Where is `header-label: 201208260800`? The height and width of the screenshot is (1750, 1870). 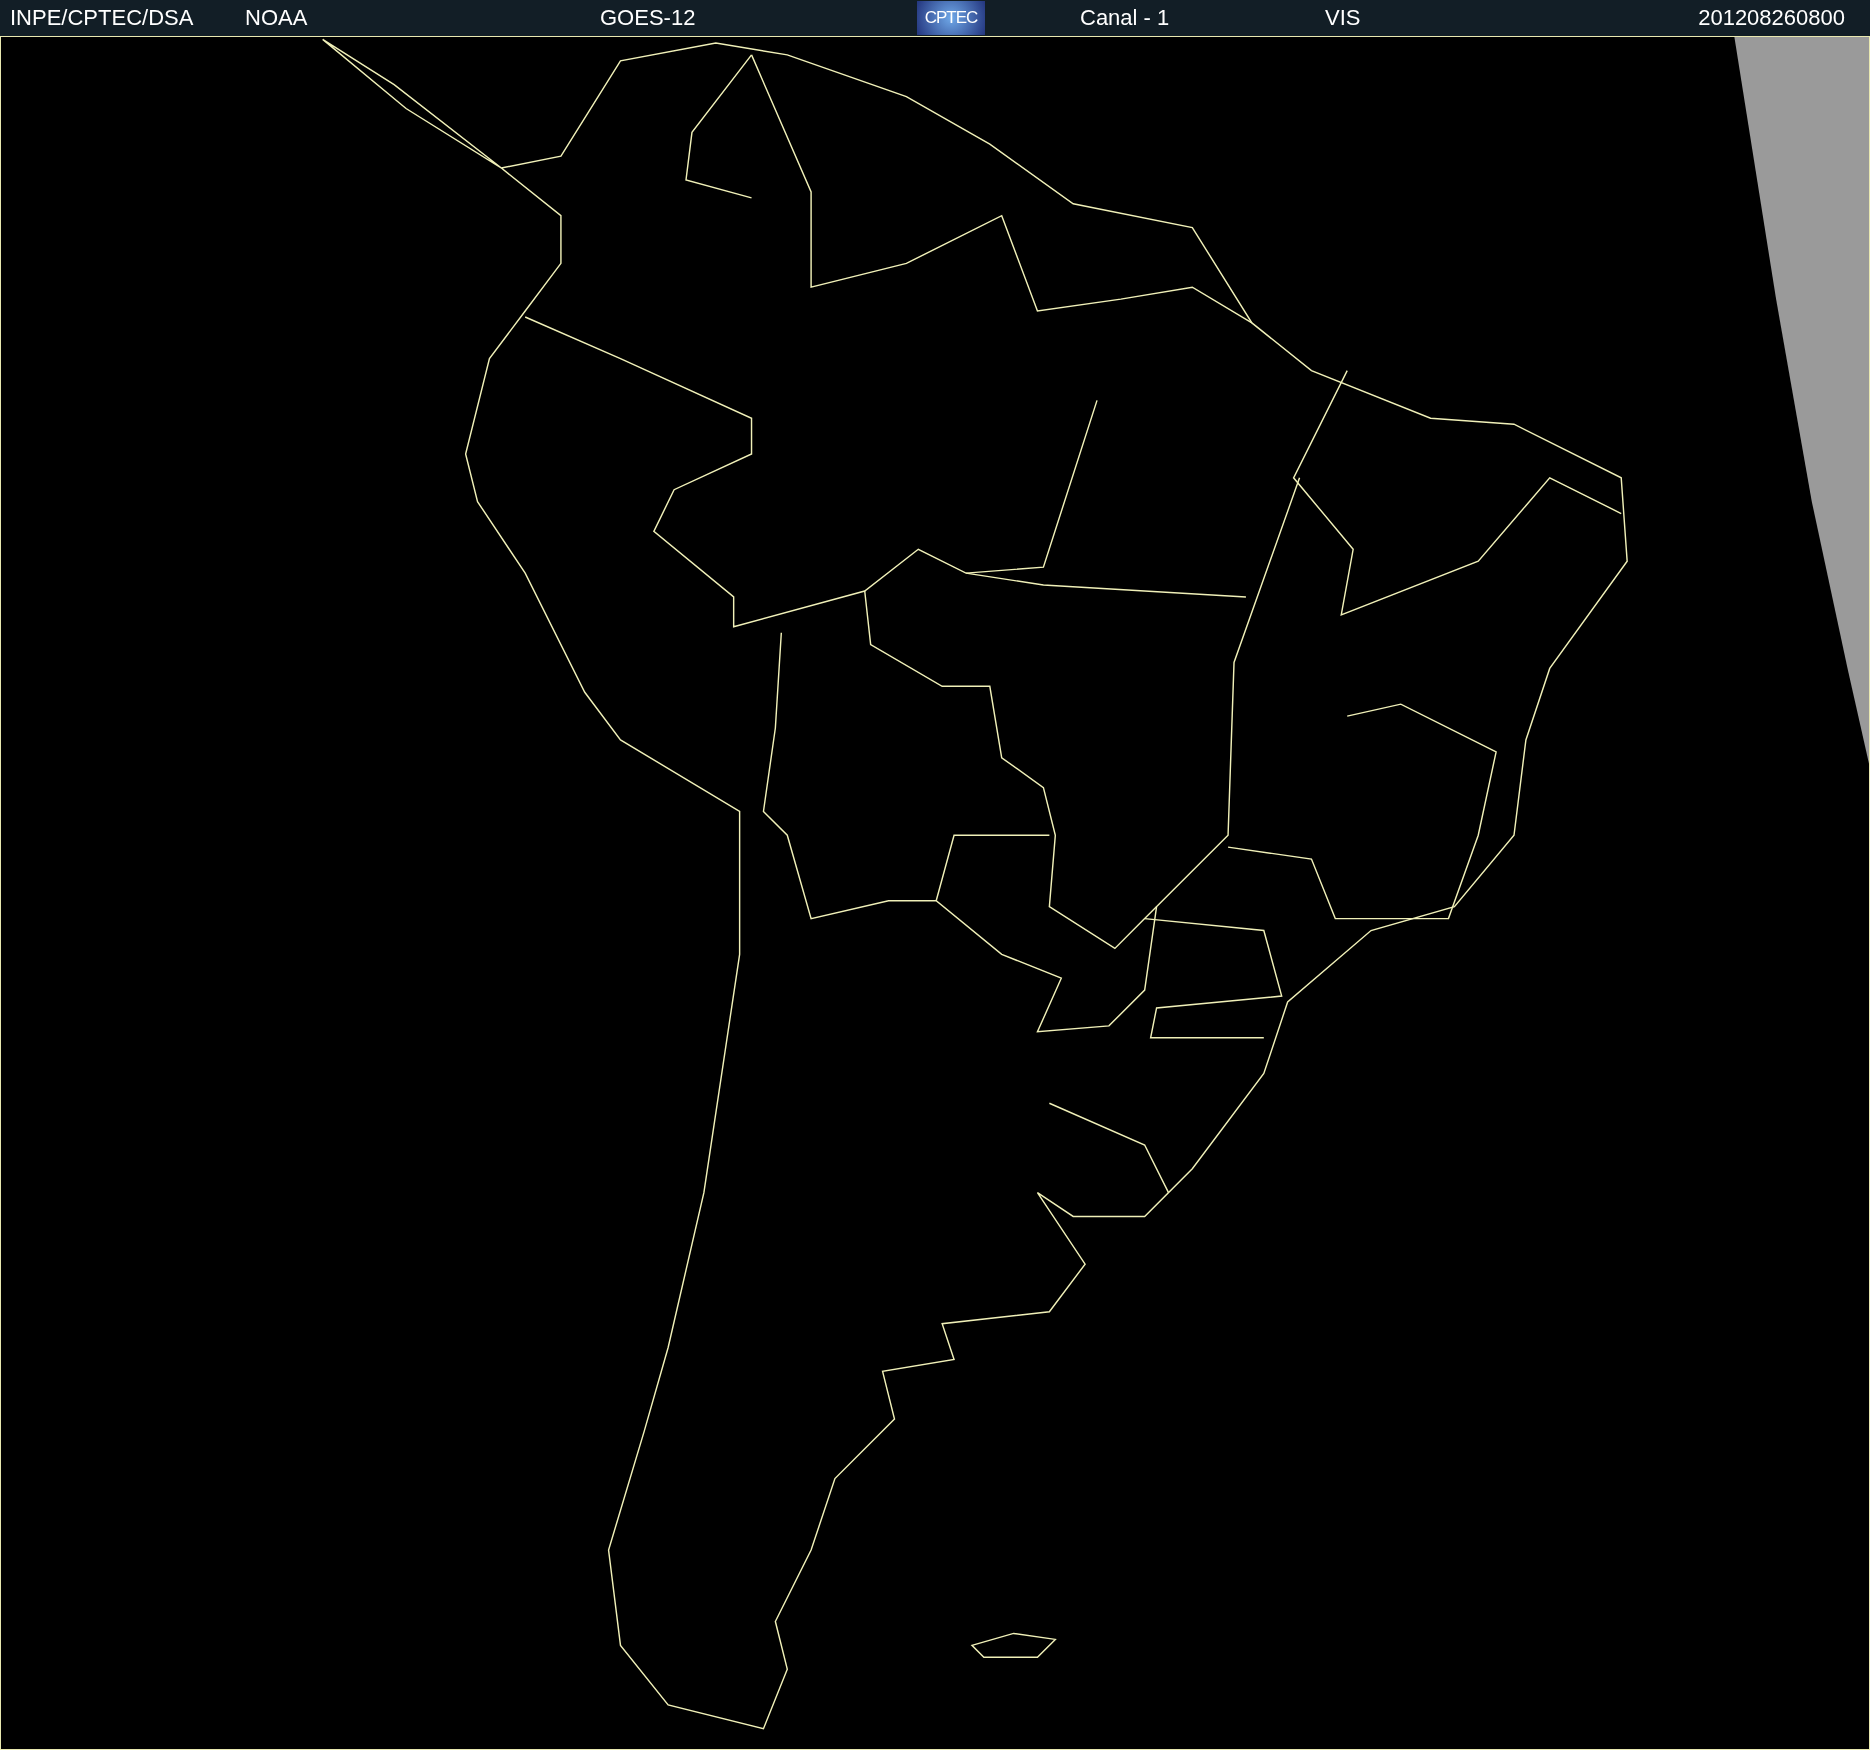
header-label: 201208260800 is located at coordinates (1771, 18).